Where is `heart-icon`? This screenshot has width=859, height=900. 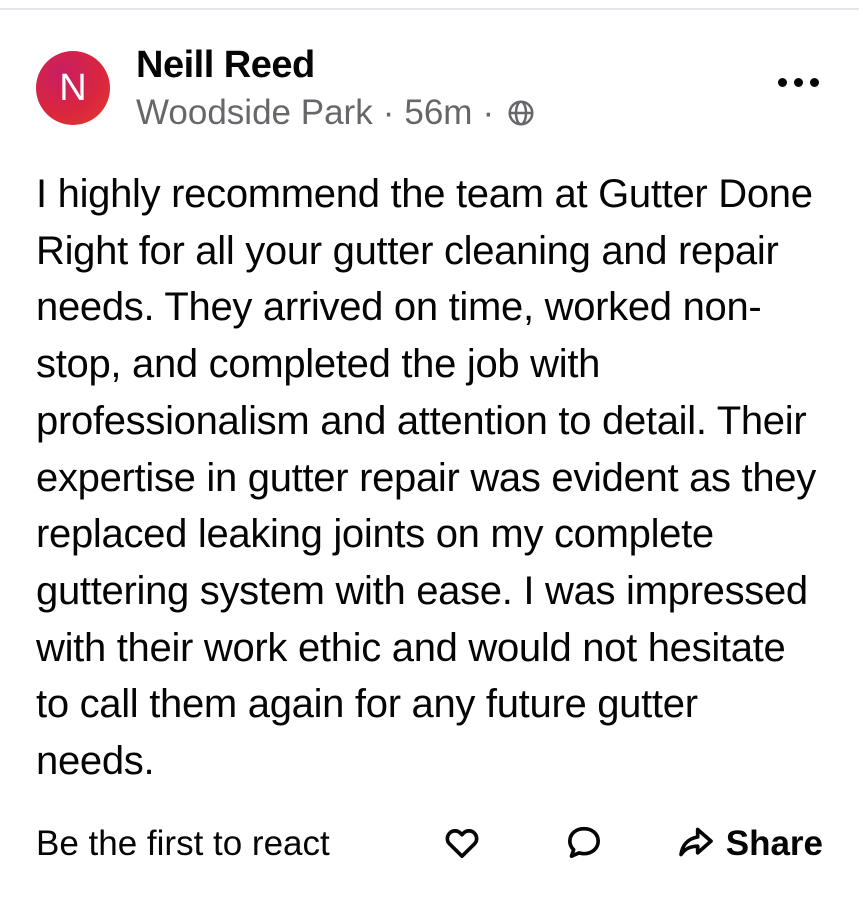
heart-icon is located at coordinates (462, 844).